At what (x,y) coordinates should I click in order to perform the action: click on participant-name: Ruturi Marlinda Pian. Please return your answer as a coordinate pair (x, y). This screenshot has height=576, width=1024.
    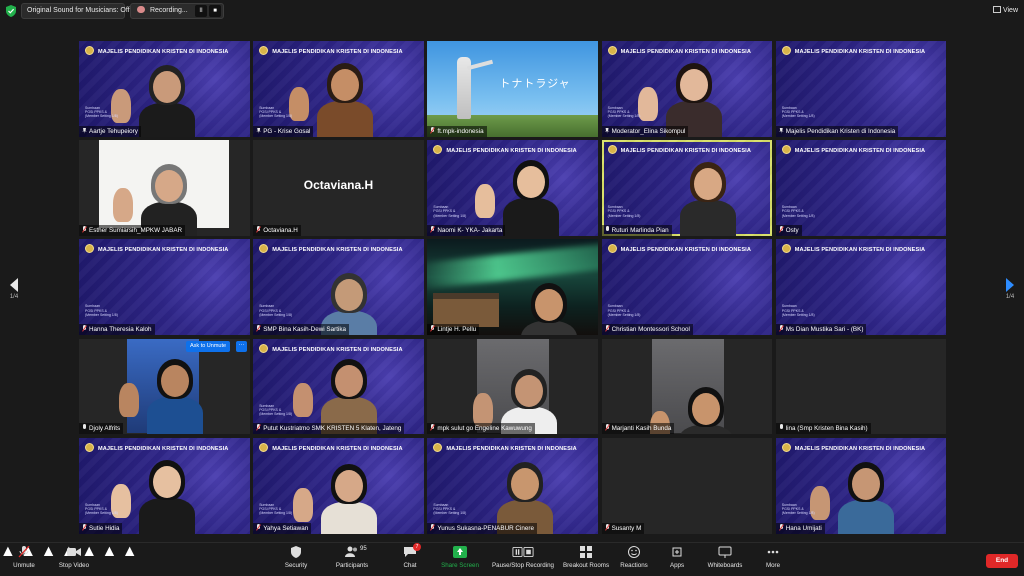
    Looking at the image, I should click on (640, 230).